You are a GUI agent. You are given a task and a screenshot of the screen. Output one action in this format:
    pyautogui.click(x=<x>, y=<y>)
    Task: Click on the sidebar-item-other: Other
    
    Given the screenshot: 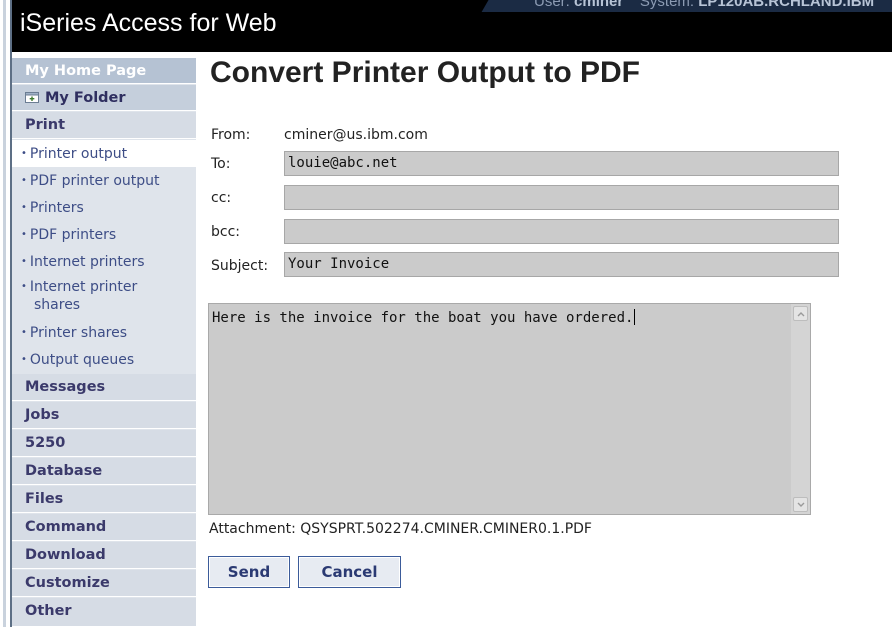 What is the action you would take?
    pyautogui.click(x=104, y=612)
    